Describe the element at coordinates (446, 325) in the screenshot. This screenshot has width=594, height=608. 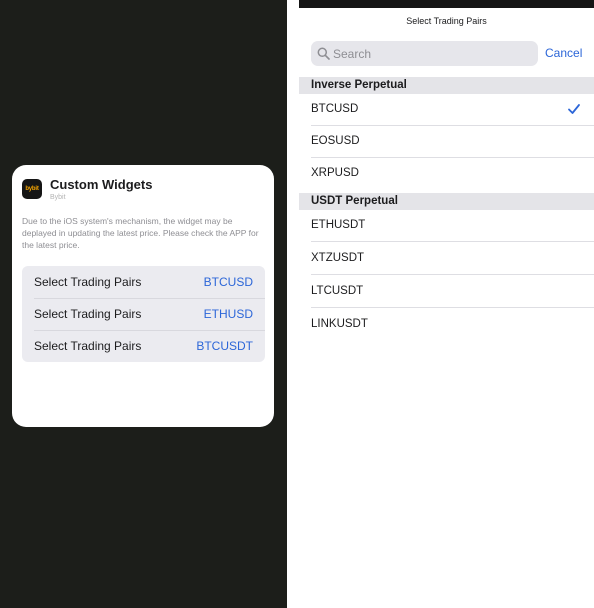
I see `list-item-linkusdt: LINKUSDT` at that location.